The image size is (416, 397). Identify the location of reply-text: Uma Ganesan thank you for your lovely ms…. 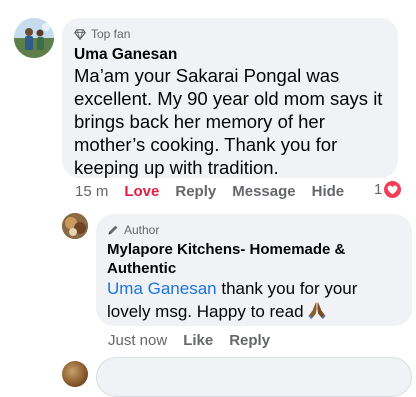
(253, 302).